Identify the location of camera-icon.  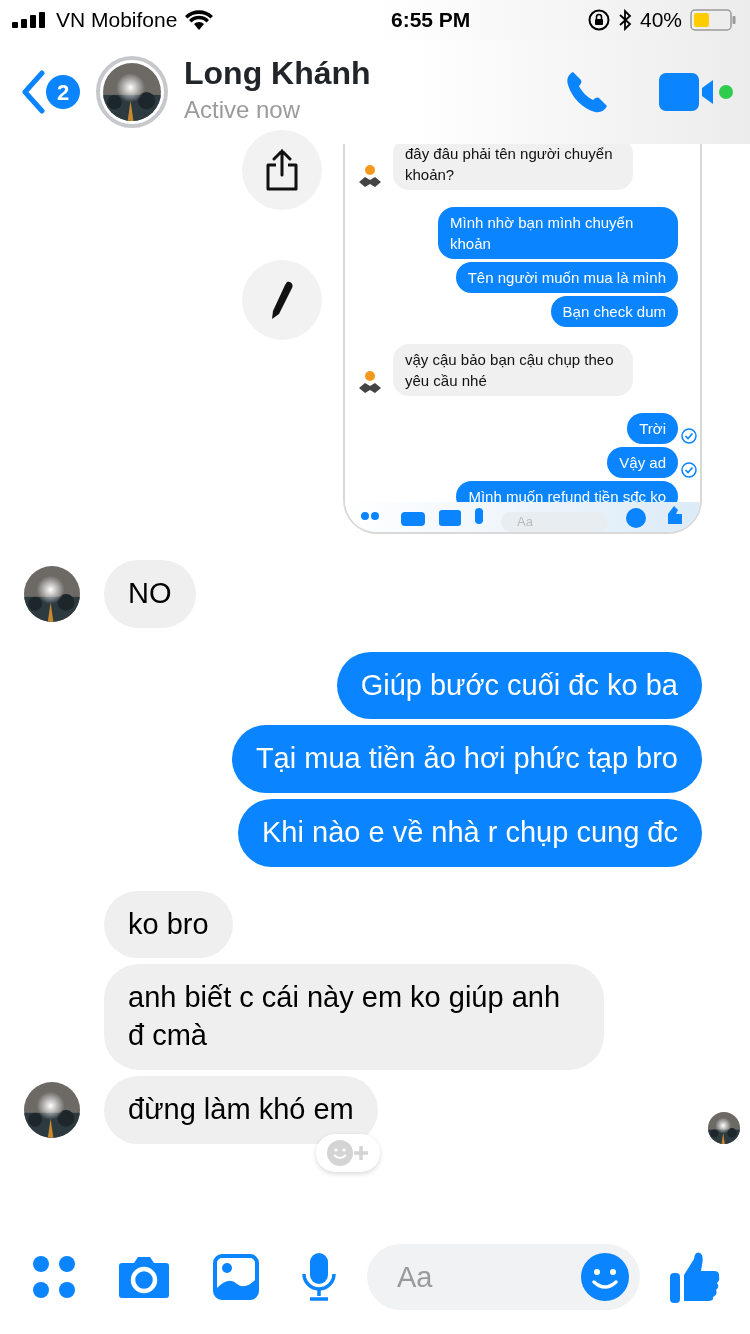
(144, 1277).